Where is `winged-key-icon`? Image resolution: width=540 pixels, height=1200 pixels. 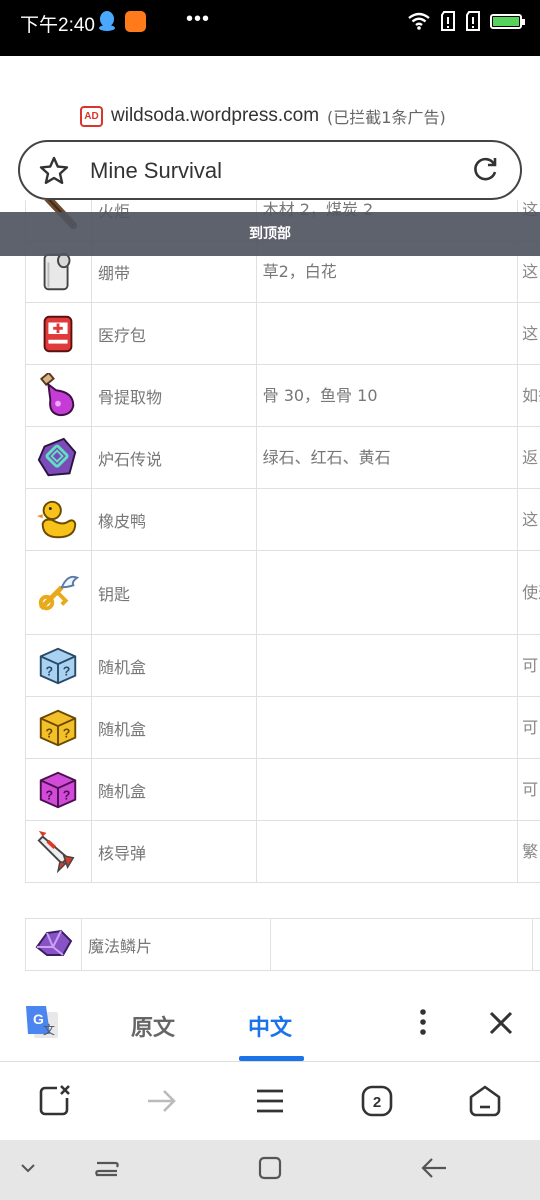 winged-key-icon is located at coordinates (59, 592).